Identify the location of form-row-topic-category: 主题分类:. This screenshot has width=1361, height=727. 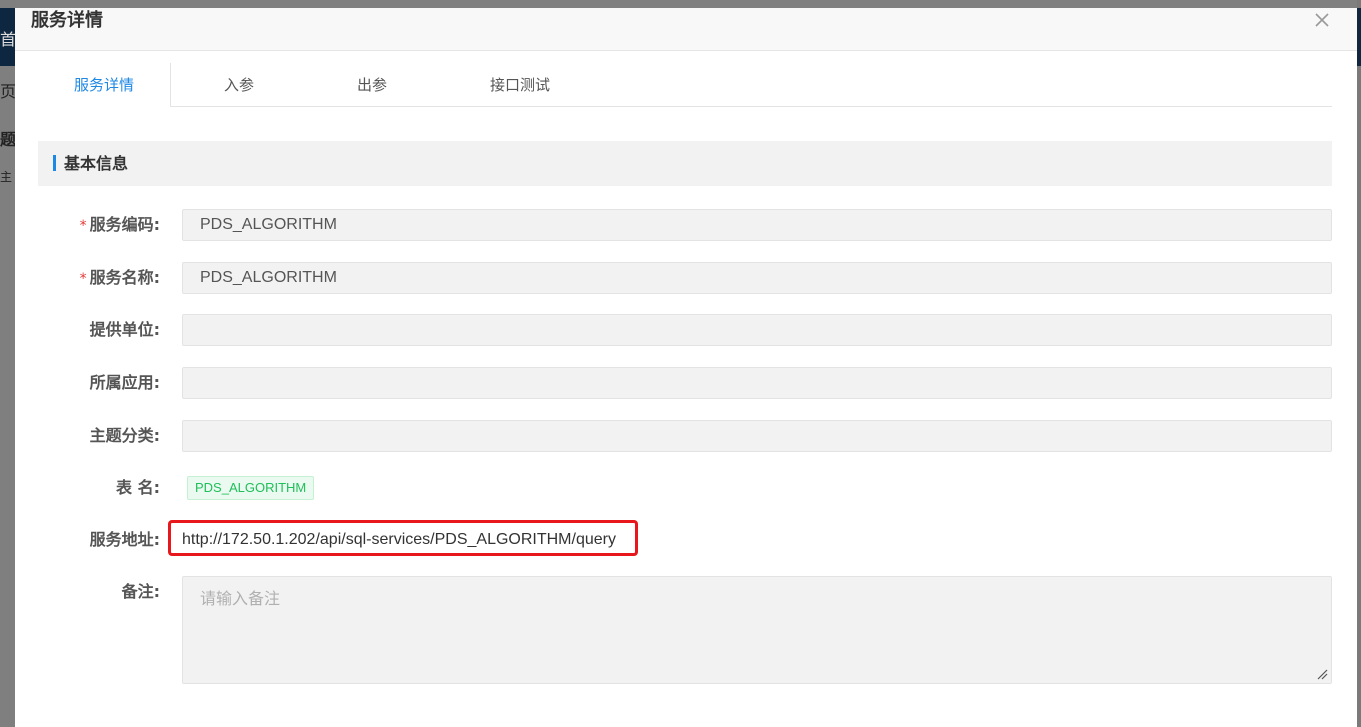
(686, 436).